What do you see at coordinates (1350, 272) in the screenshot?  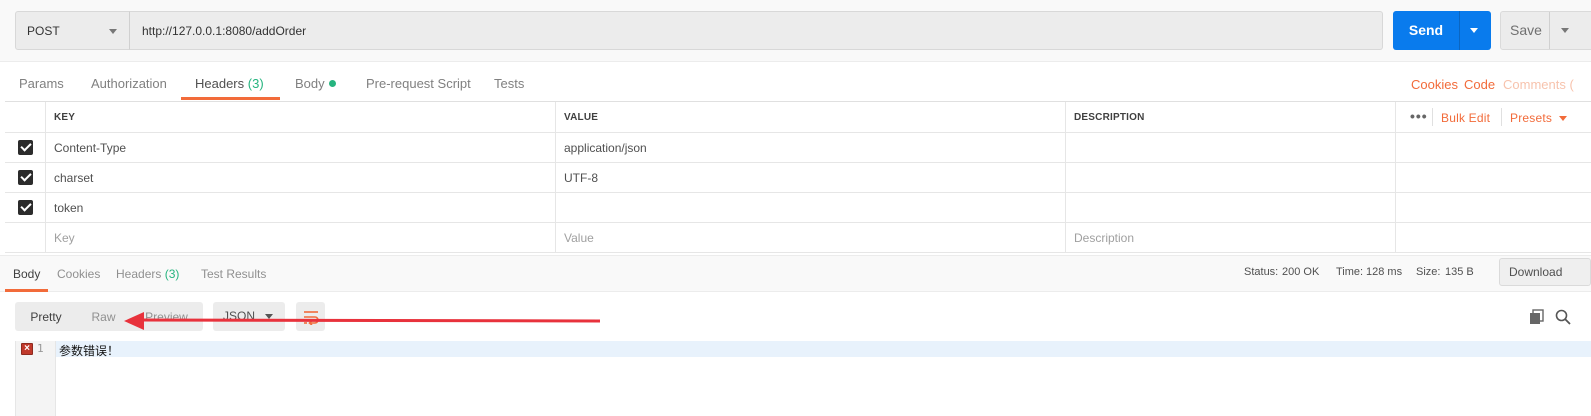 I see `time-label: Time:` at bounding box center [1350, 272].